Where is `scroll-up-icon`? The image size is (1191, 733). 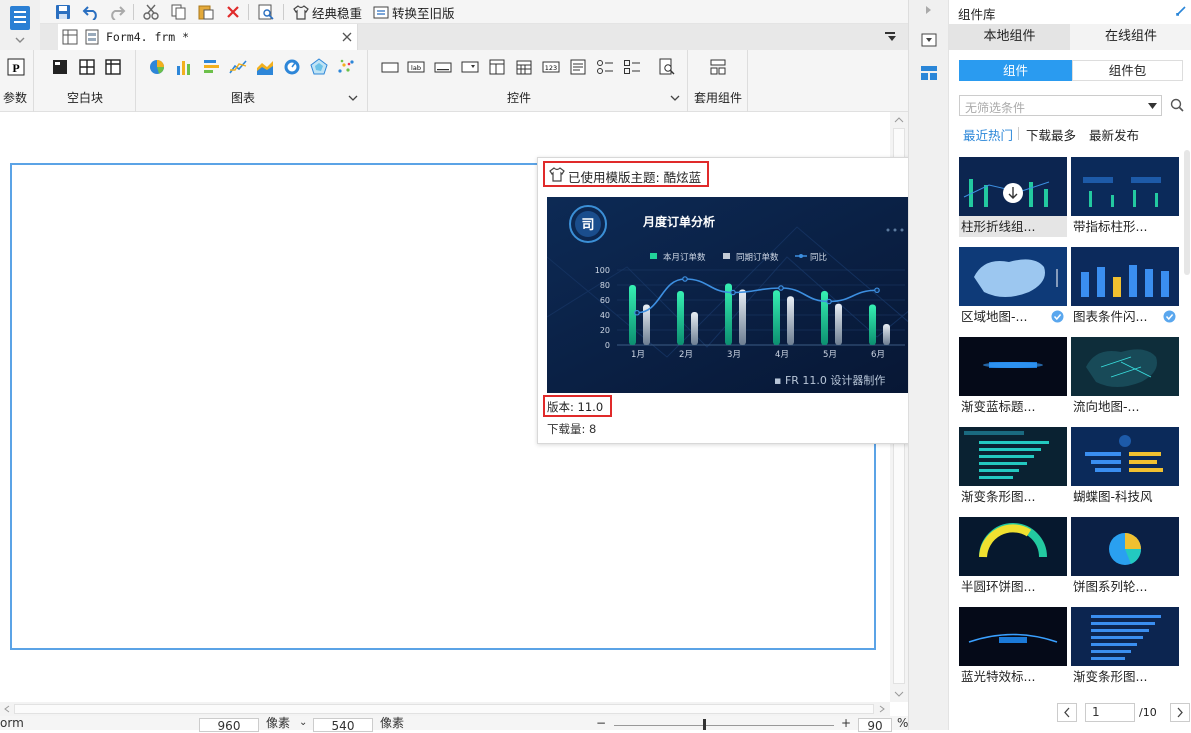
scroll-up-icon is located at coordinates (899, 120).